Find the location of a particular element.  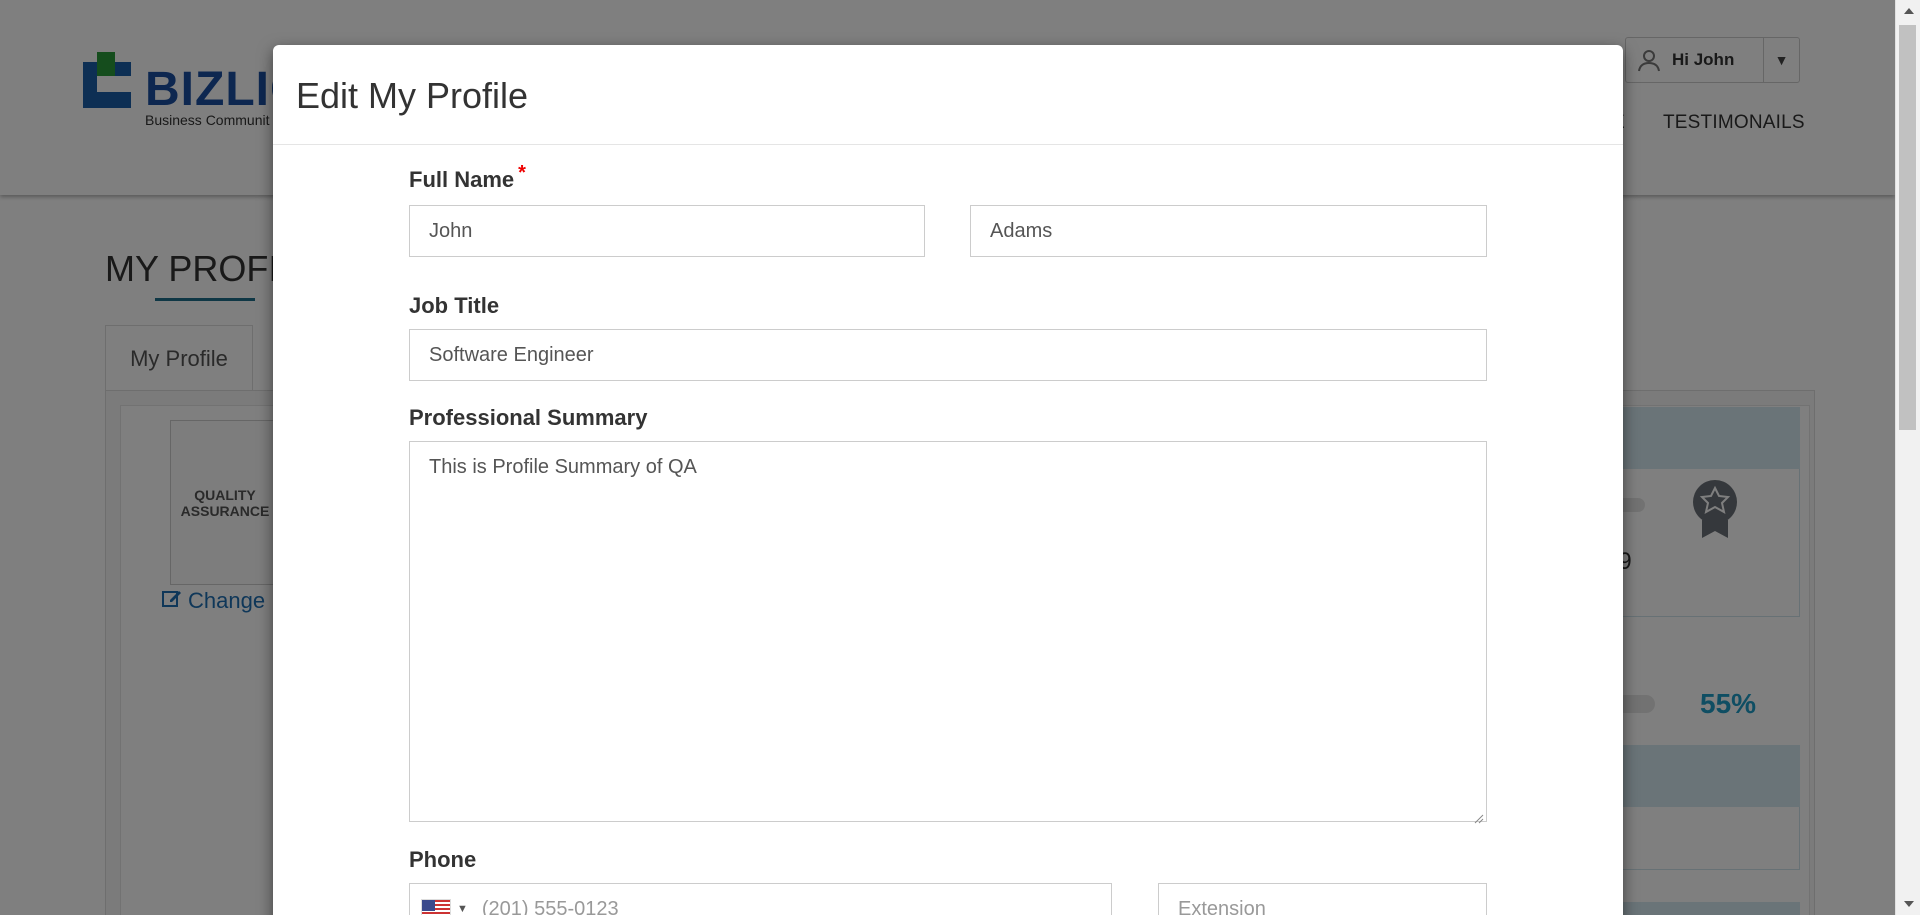

phone-extension-input: Extension is located at coordinates (1322, 899).